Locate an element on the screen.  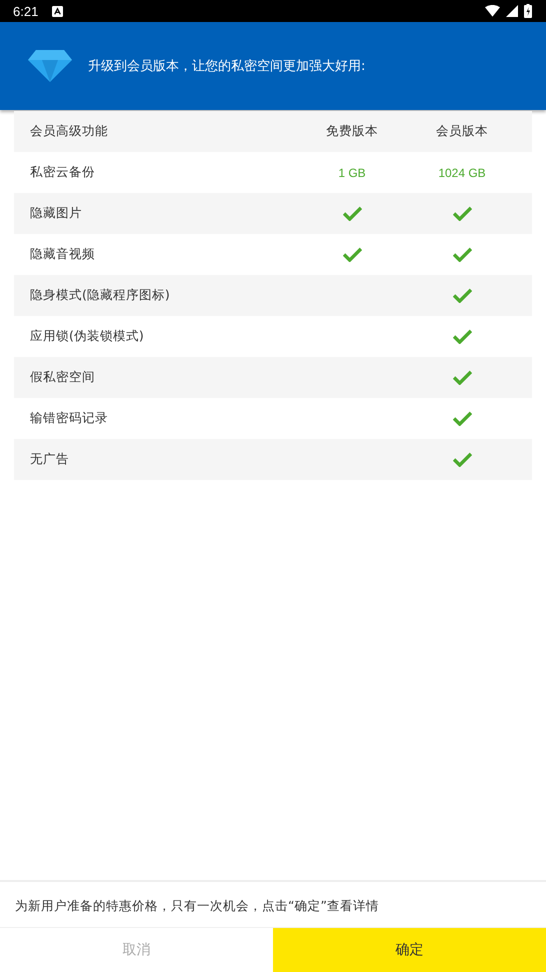
battery-icon is located at coordinates (528, 11).